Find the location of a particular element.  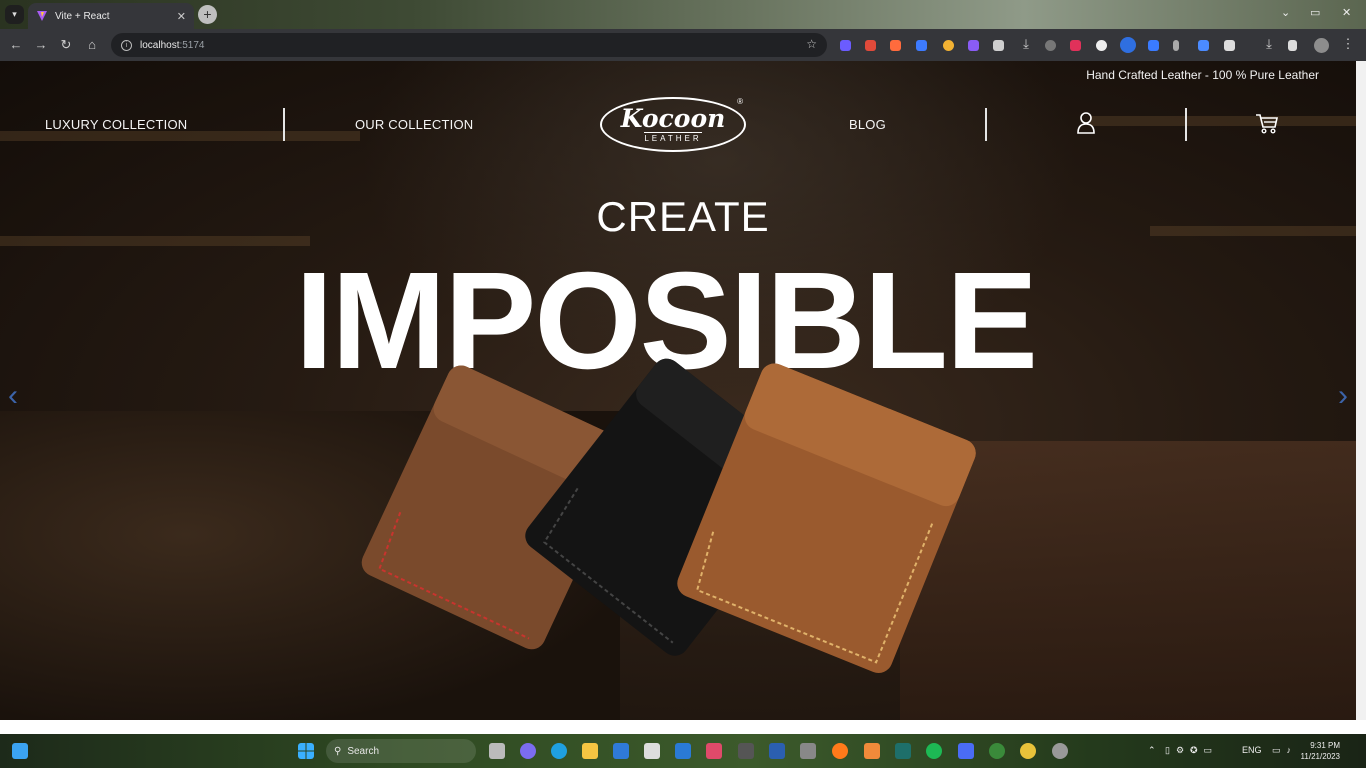

firefox-icon is located at coordinates (840, 751).